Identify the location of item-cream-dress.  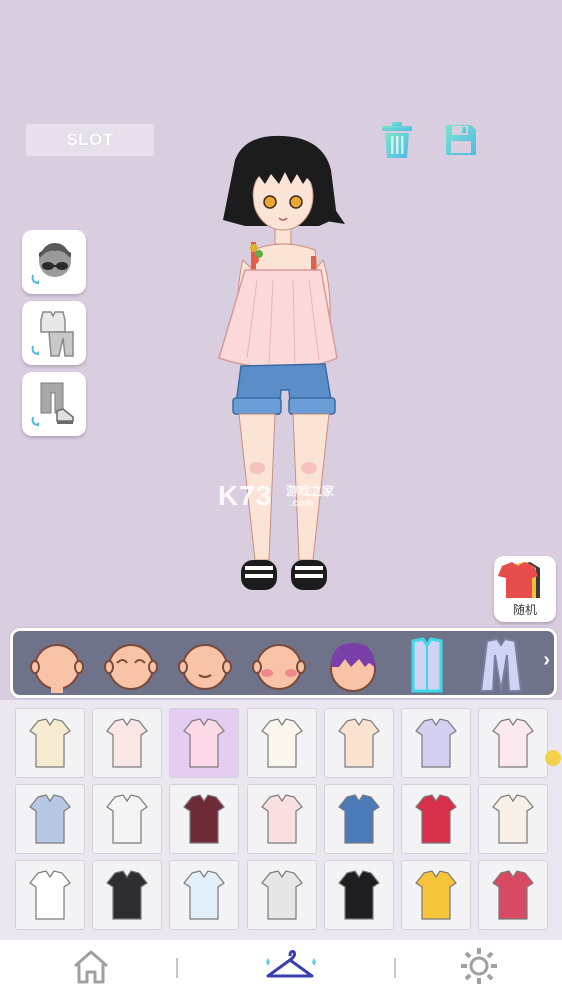
(50, 743).